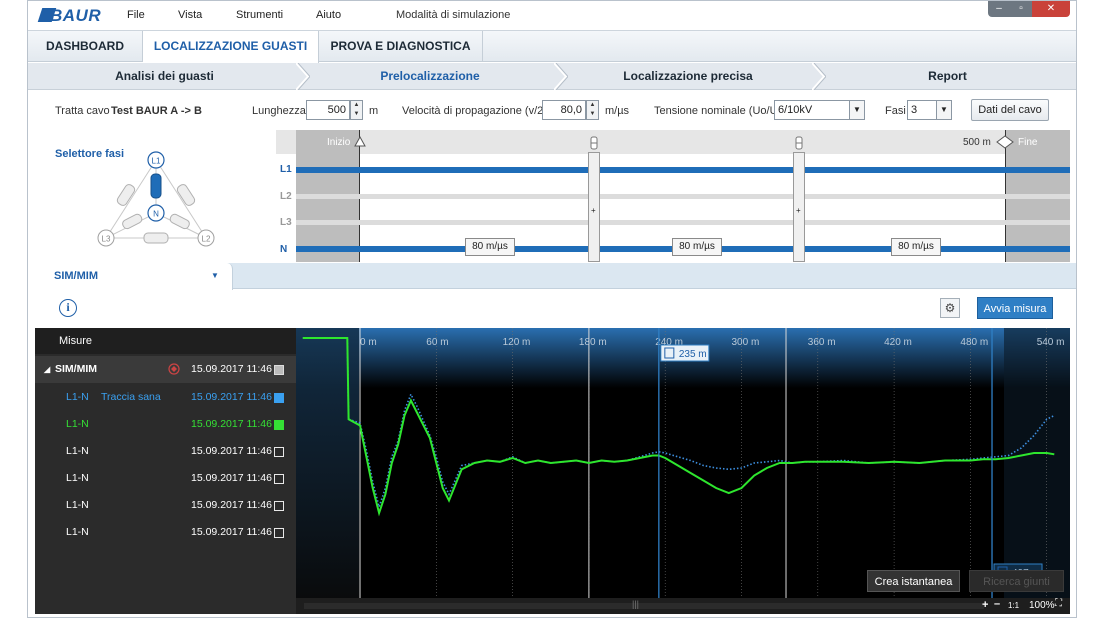 Image resolution: width=1104 pixels, height=621 pixels. Describe the element at coordinates (165, 369) in the screenshot. I see `measure-group-sim-mim: ◢ SIM/MIM 15.09.2017 11:46` at that location.